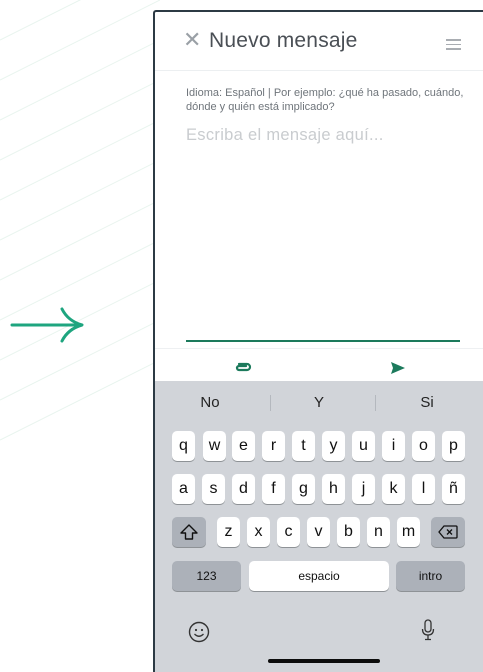 This screenshot has width=483, height=672. I want to click on key-w: w, so click(214, 446).